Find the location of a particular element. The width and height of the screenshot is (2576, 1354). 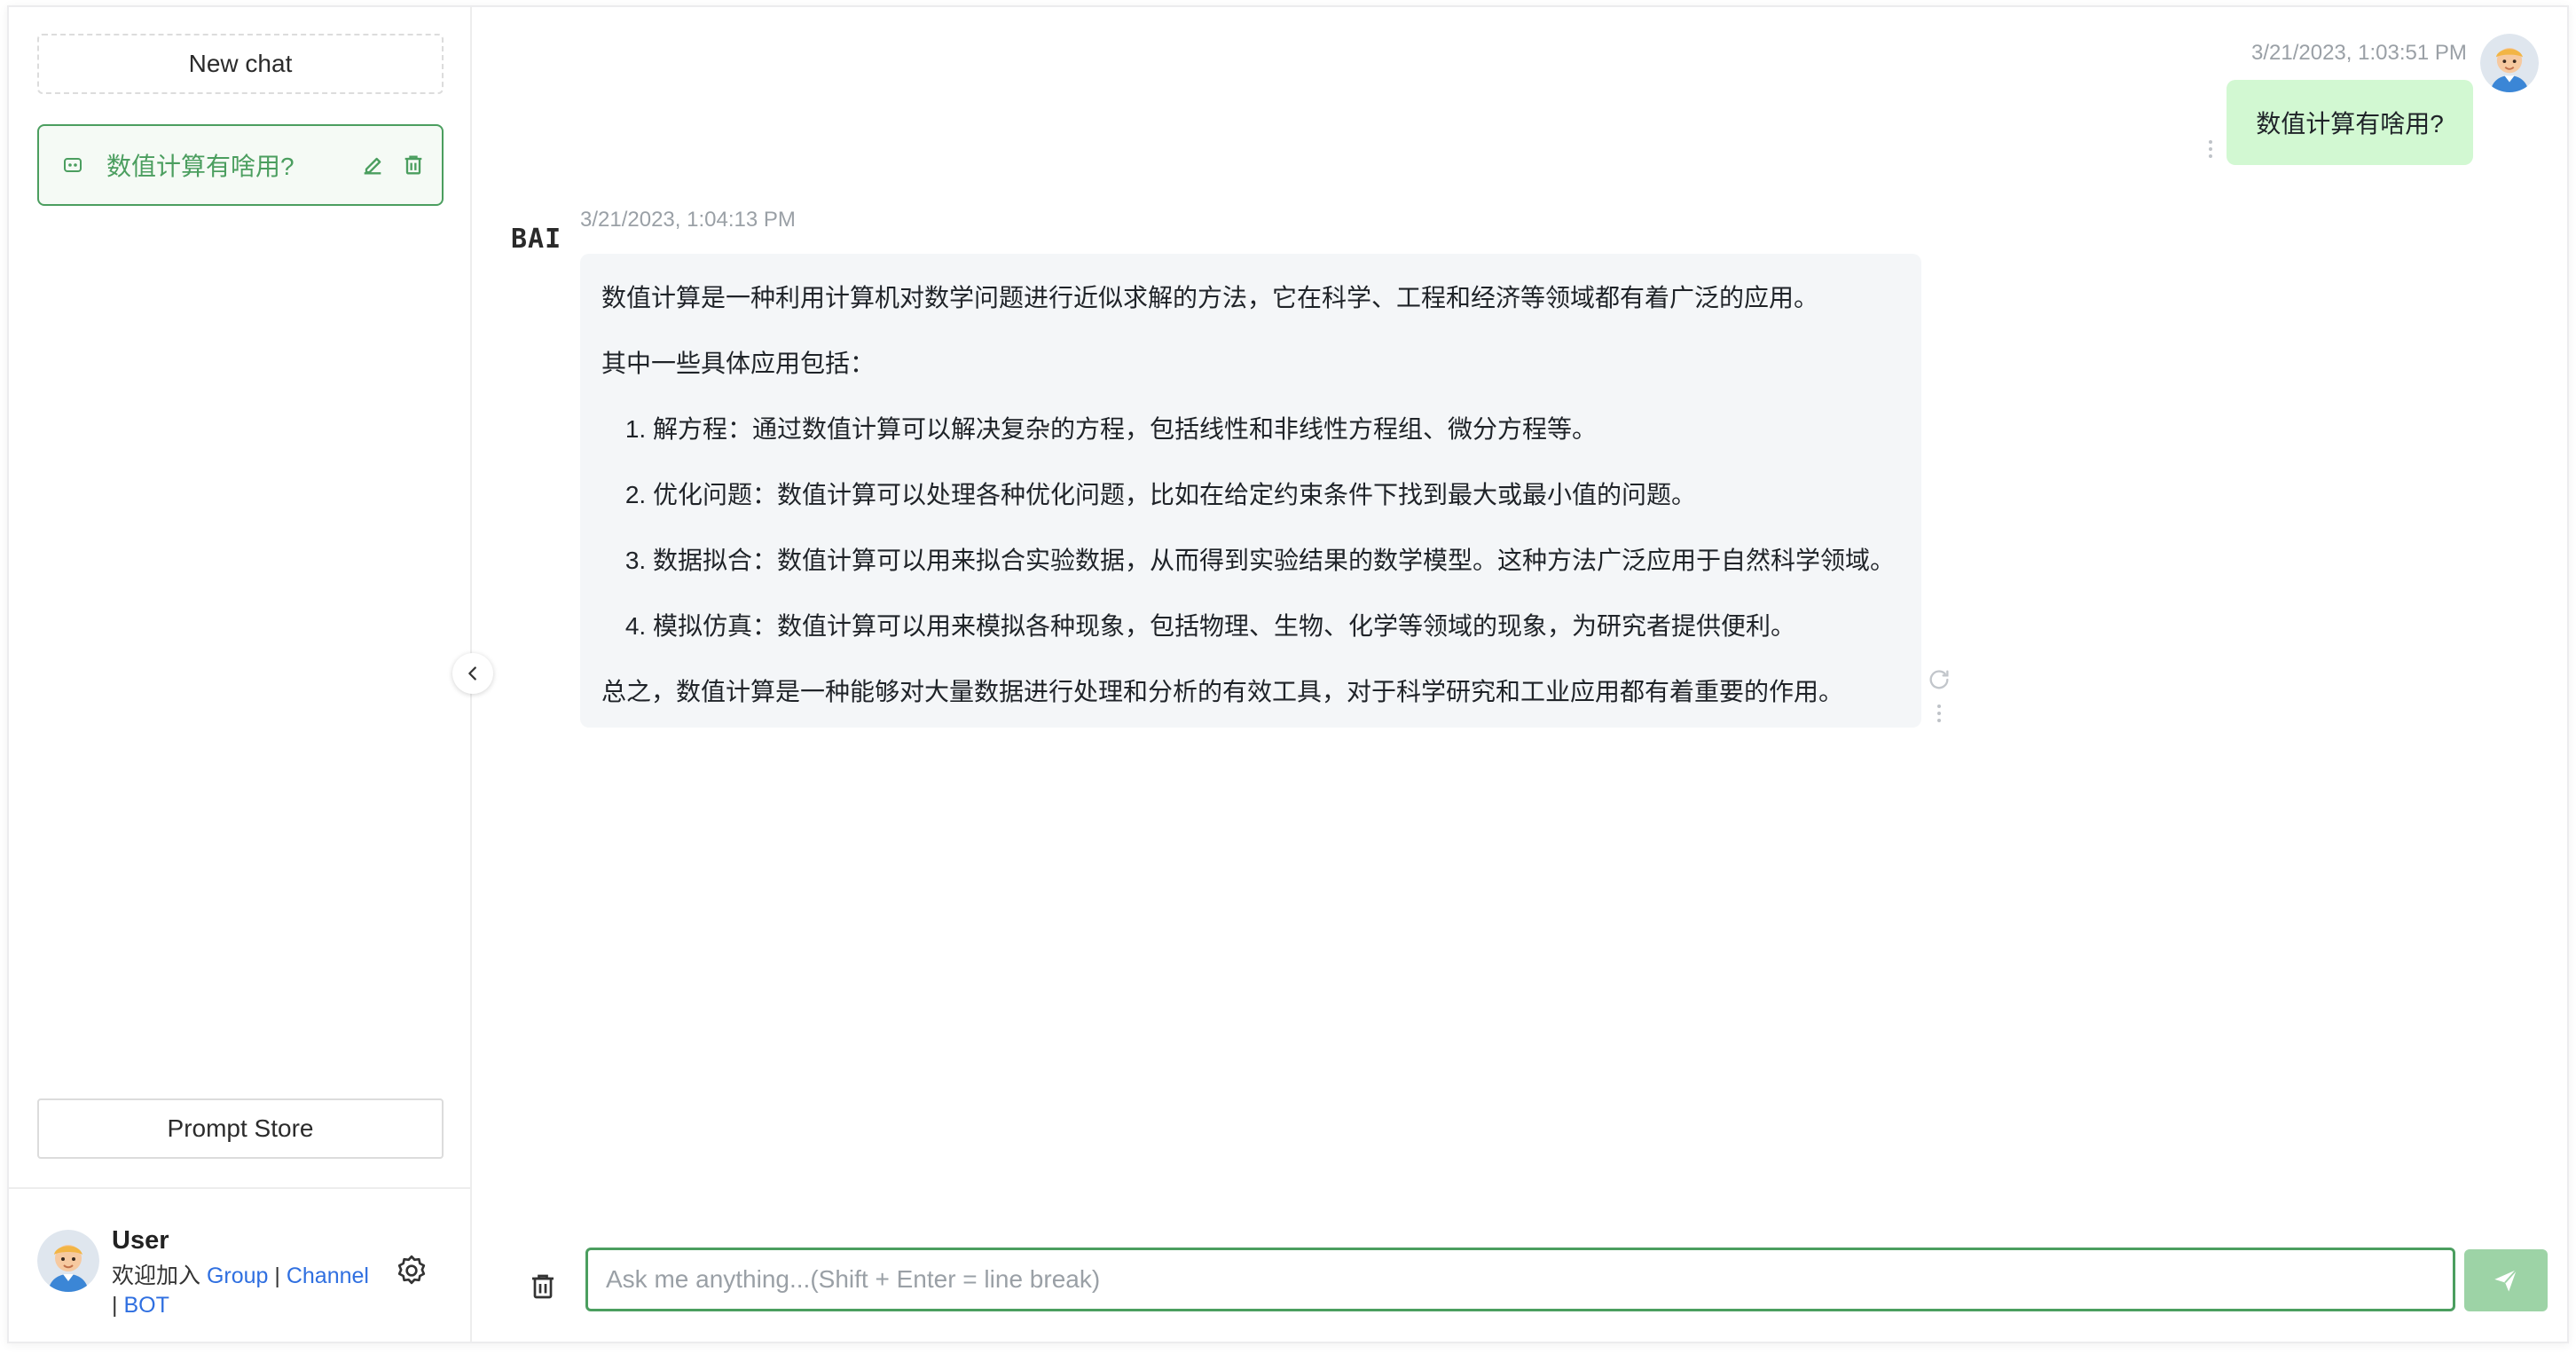

collapse-sidebar-button is located at coordinates (472, 673).